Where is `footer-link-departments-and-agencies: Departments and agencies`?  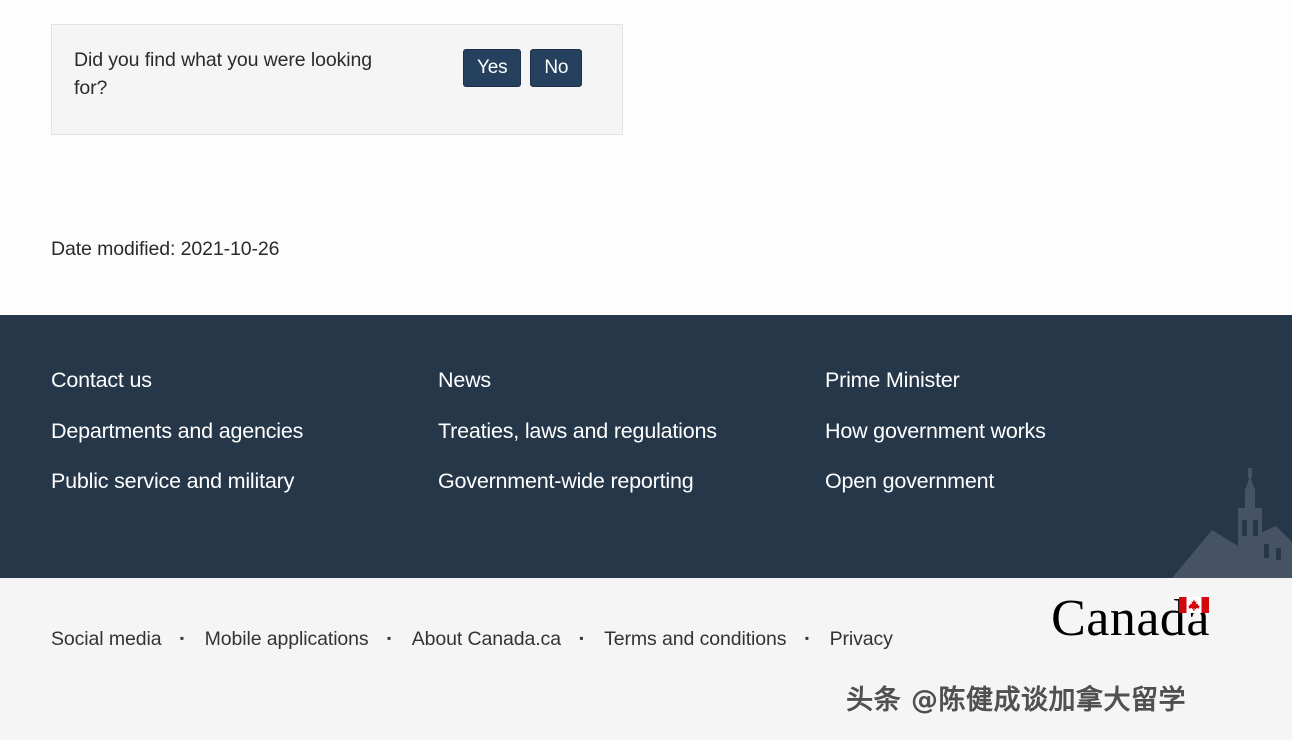
footer-link-departments-and-agencies: Departments and agencies is located at coordinates (177, 431).